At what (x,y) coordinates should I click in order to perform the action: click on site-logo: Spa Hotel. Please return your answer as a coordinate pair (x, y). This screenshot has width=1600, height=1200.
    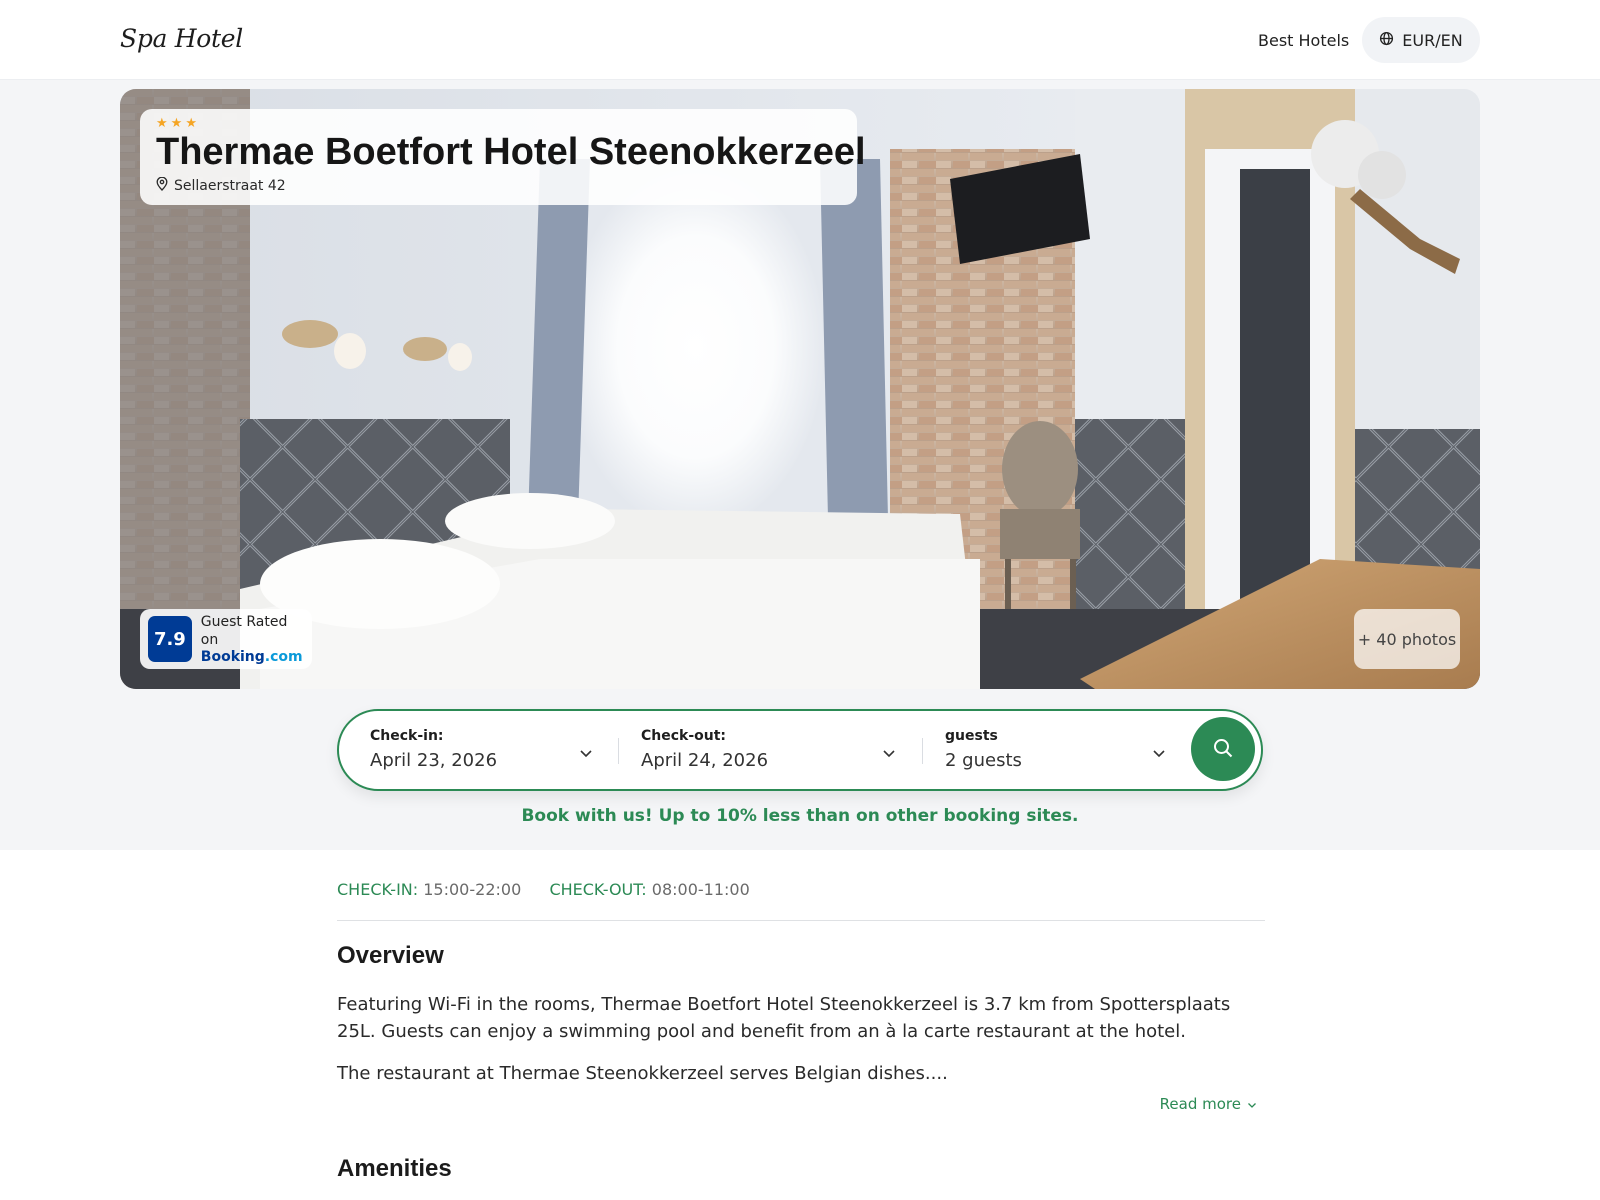
    Looking at the image, I should click on (181, 38).